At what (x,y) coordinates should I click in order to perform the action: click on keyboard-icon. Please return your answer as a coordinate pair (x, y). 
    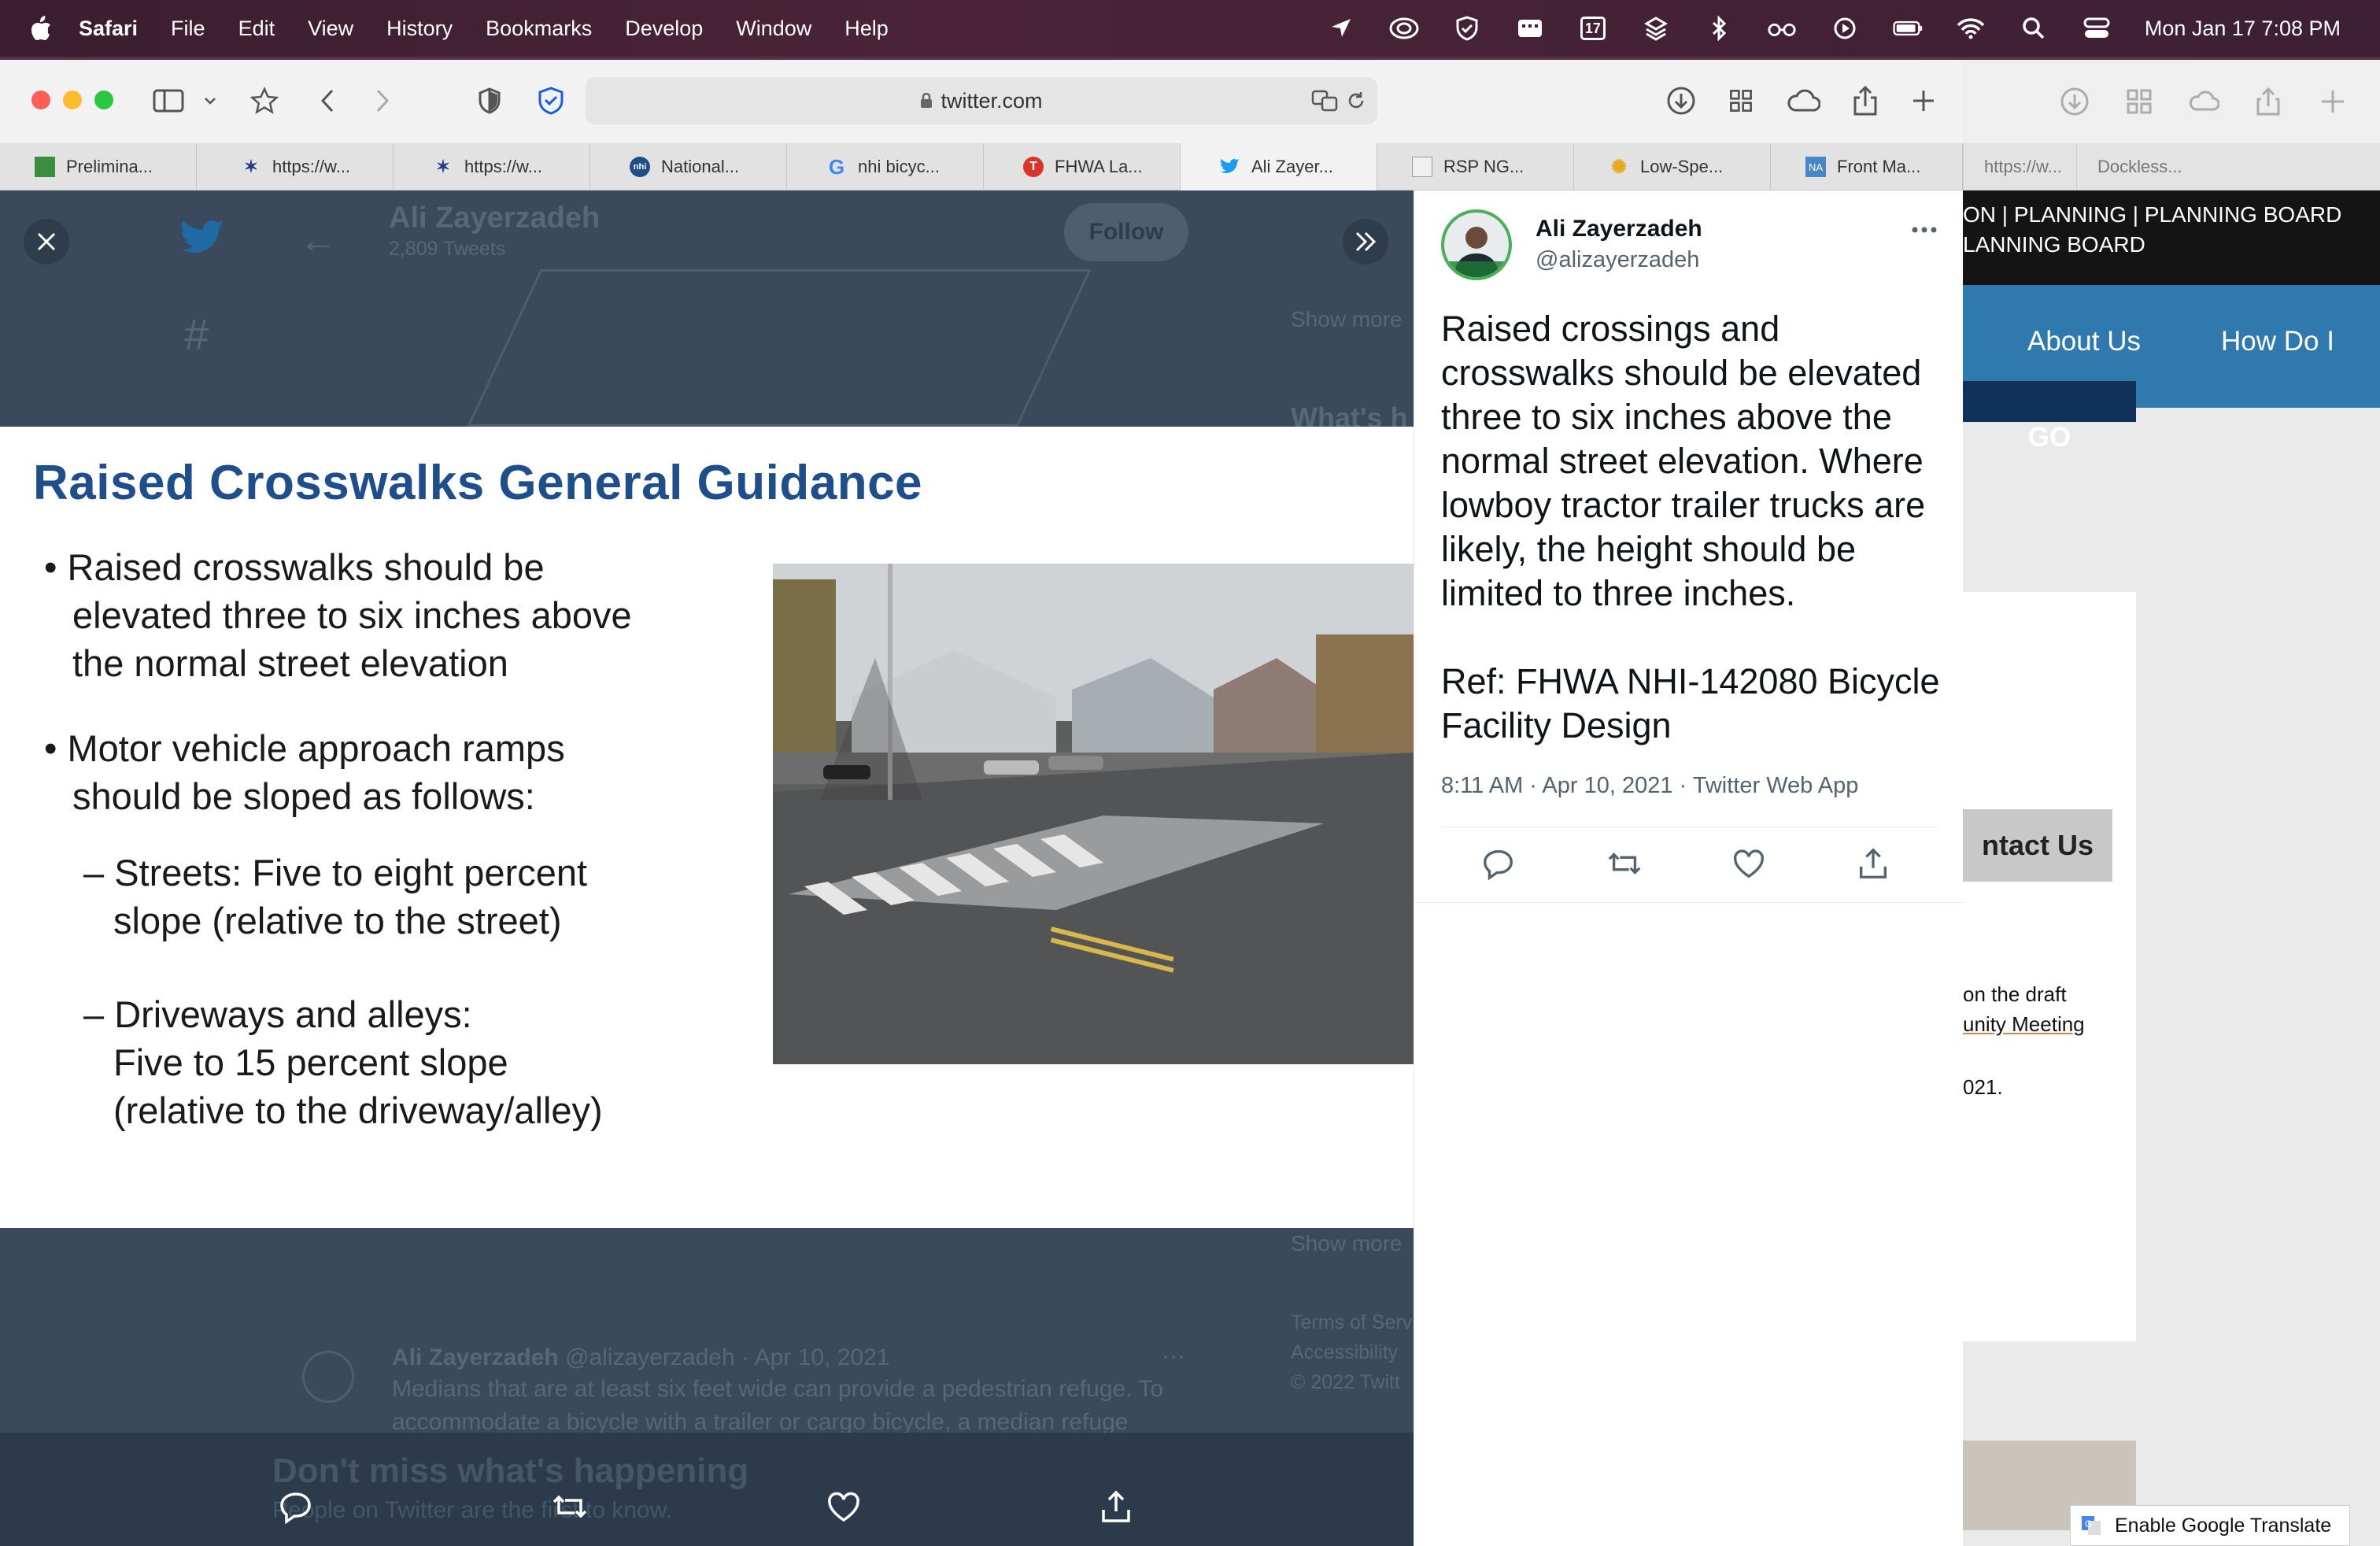
    Looking at the image, I should click on (1530, 28).